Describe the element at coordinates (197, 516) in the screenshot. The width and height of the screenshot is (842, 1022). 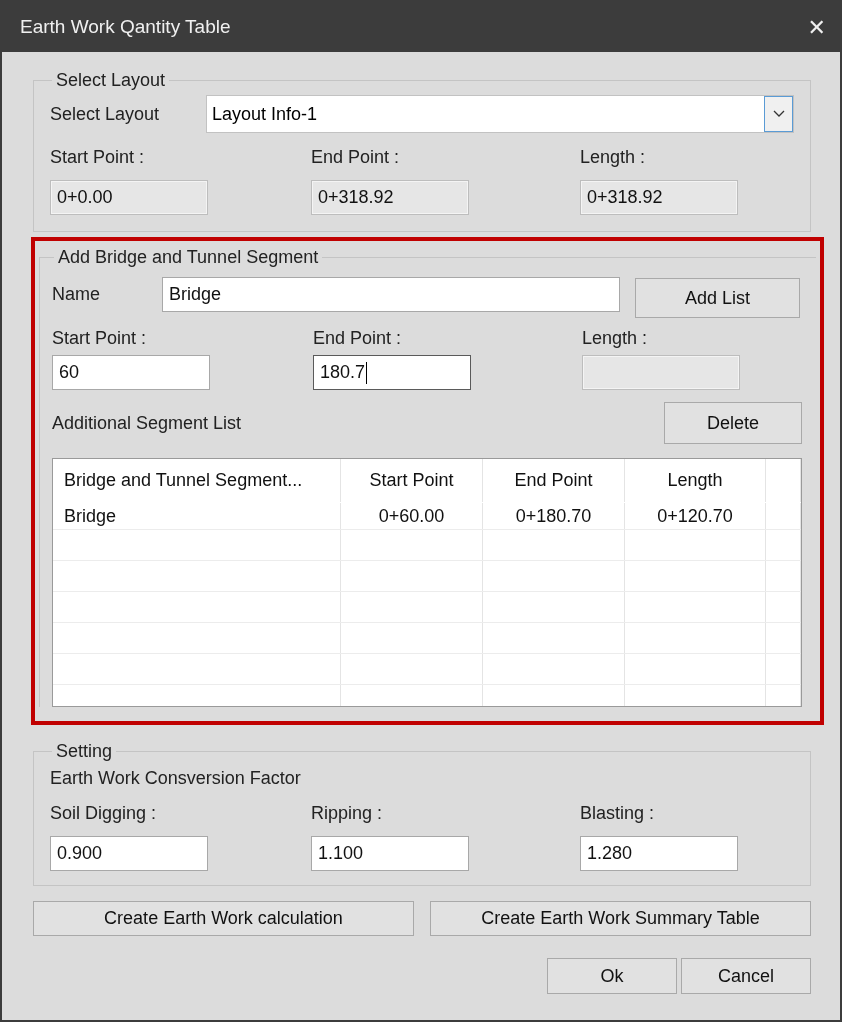
I see `table-cell: Bridge` at that location.